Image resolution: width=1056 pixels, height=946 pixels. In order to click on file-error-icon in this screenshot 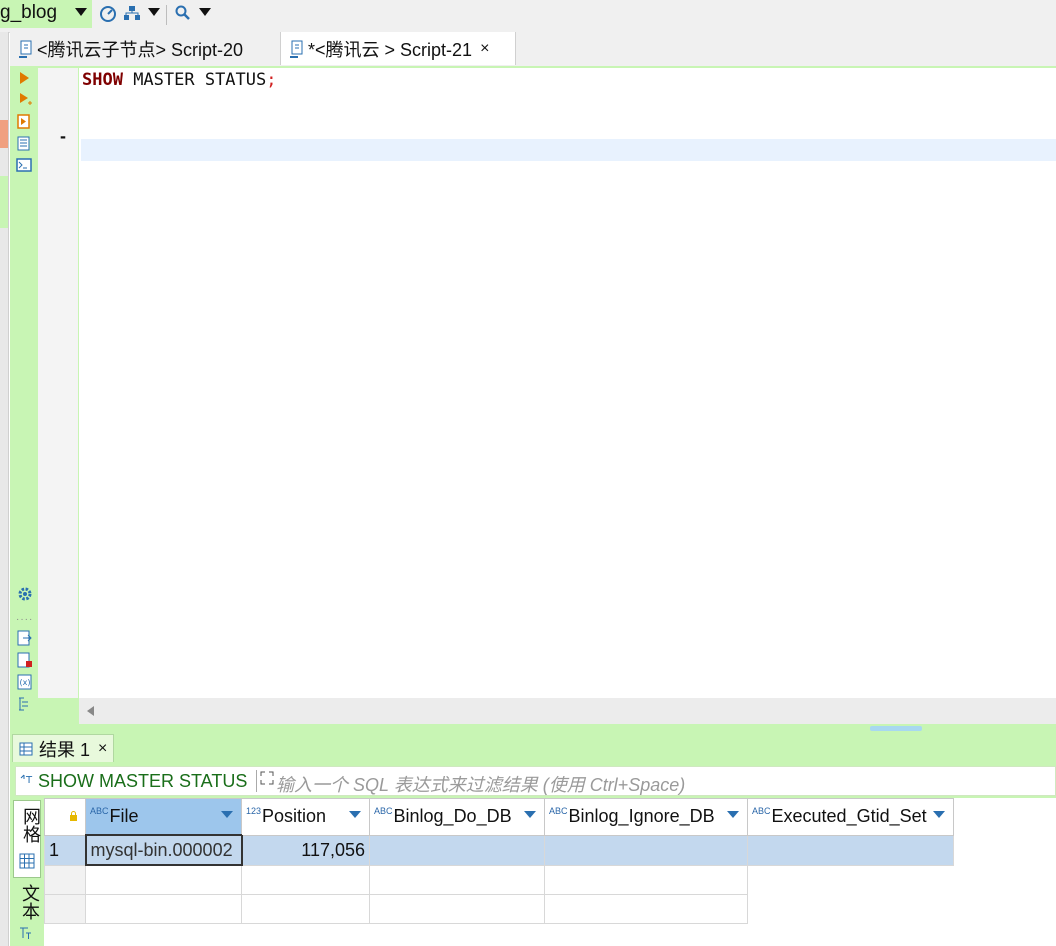, I will do `click(25, 660)`.